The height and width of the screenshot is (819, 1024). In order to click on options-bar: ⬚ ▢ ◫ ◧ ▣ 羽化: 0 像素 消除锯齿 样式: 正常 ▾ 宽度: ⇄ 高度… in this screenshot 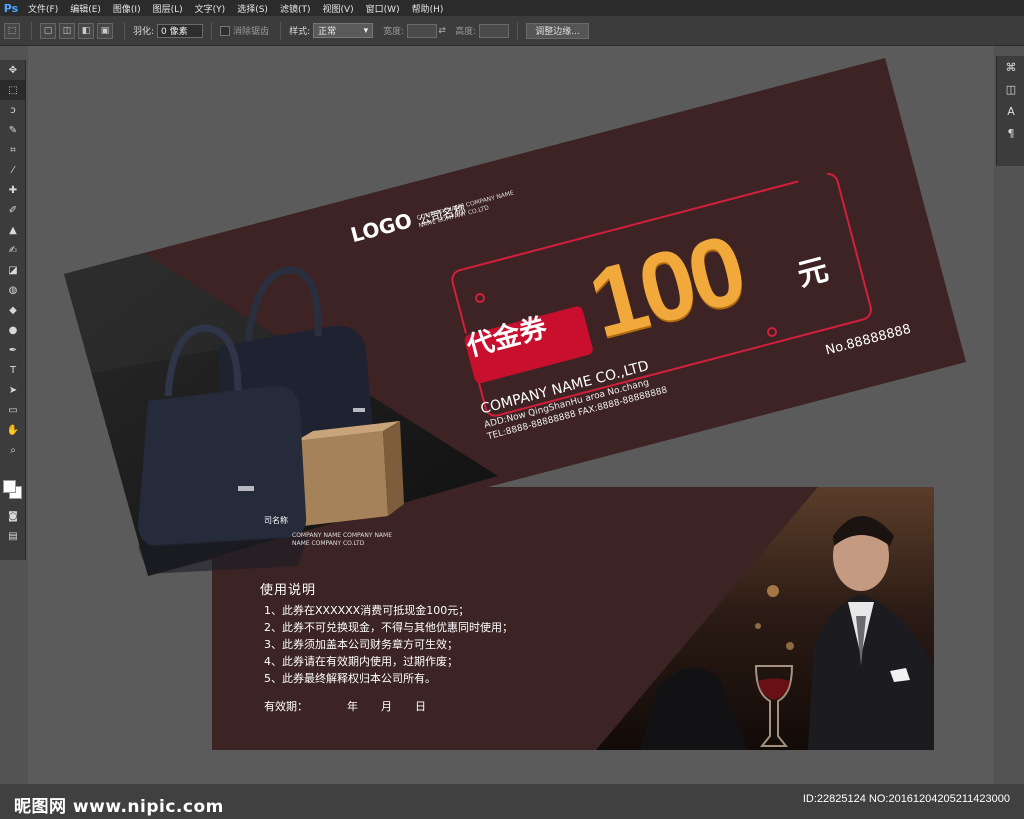, I will do `click(512, 31)`.